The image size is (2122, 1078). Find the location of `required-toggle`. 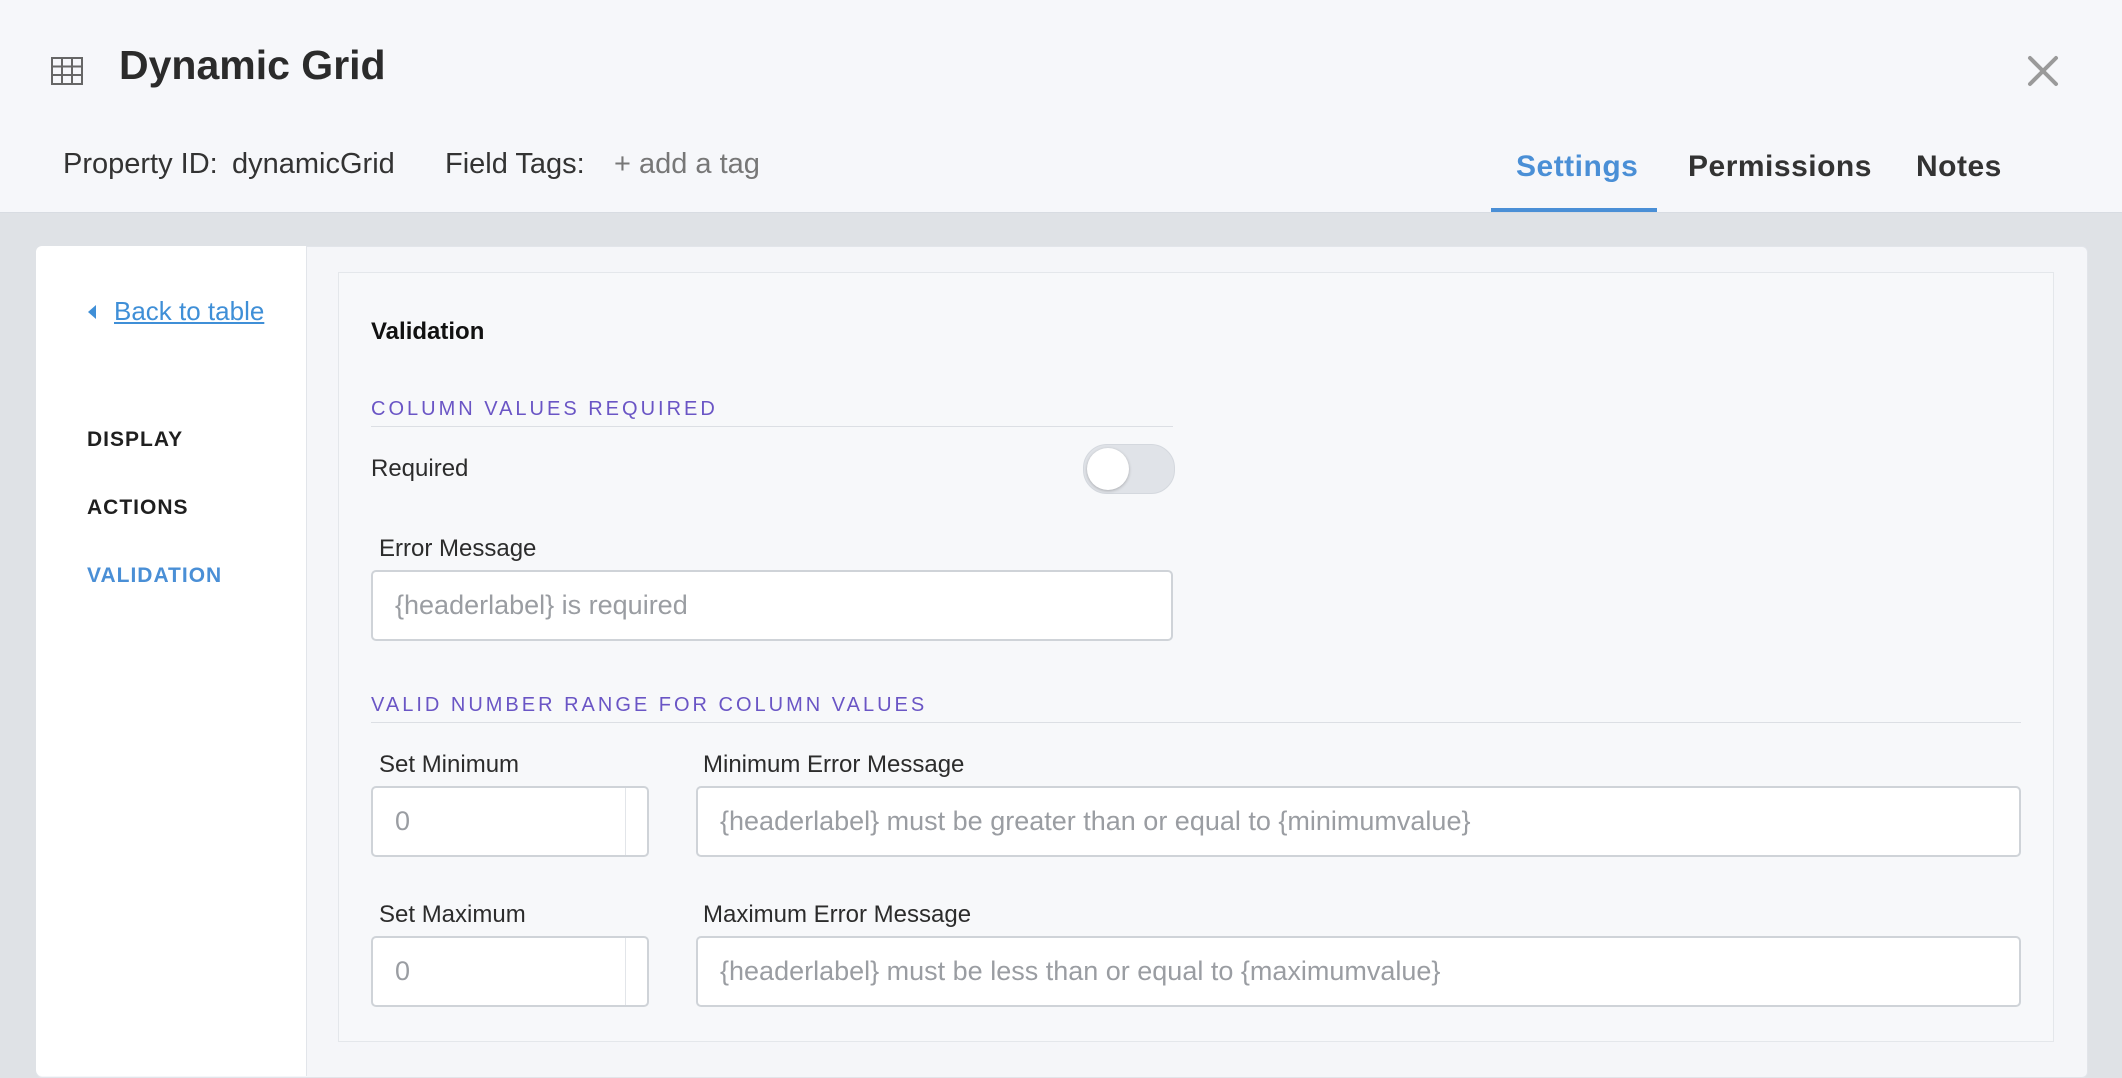

required-toggle is located at coordinates (1129, 469).